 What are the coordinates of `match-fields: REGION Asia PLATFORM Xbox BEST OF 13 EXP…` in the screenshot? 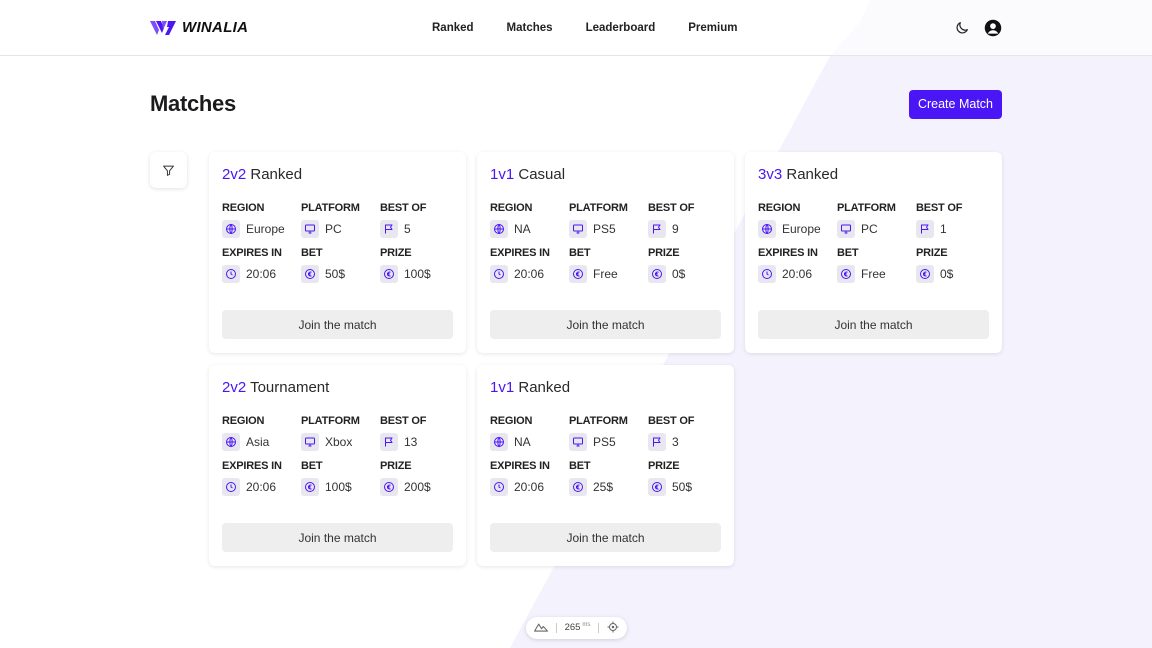 It's located at (337, 455).